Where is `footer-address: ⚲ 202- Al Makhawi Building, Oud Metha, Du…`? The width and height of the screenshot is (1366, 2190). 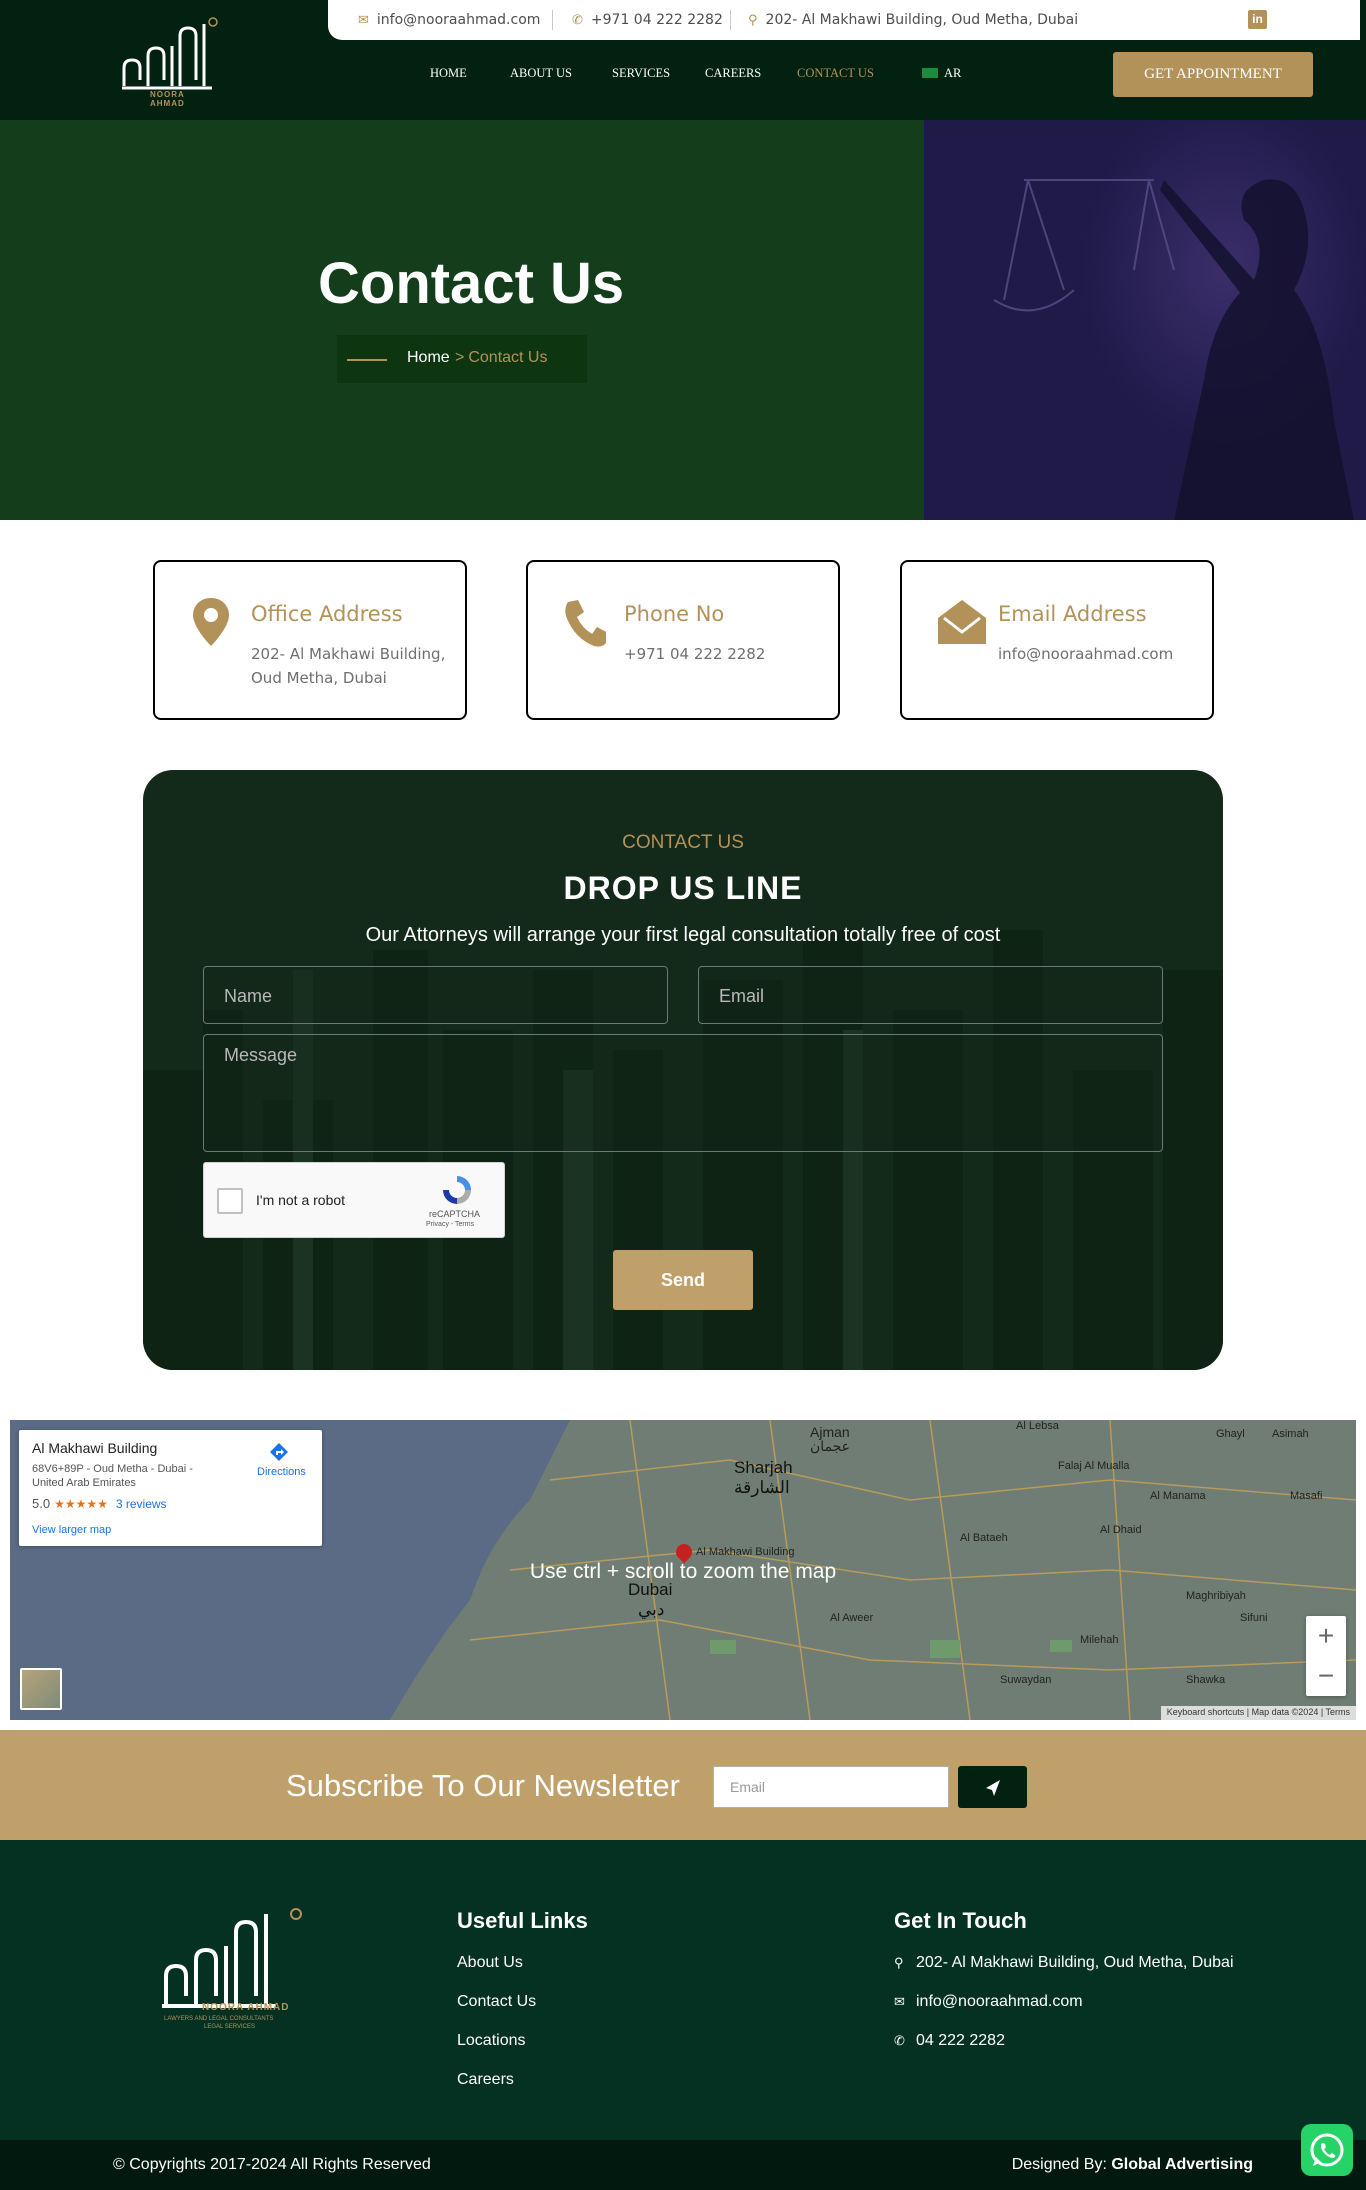
footer-address: ⚲ 202- Al Makhawi Building, Oud Metha, Du… is located at coordinates (1064, 1962).